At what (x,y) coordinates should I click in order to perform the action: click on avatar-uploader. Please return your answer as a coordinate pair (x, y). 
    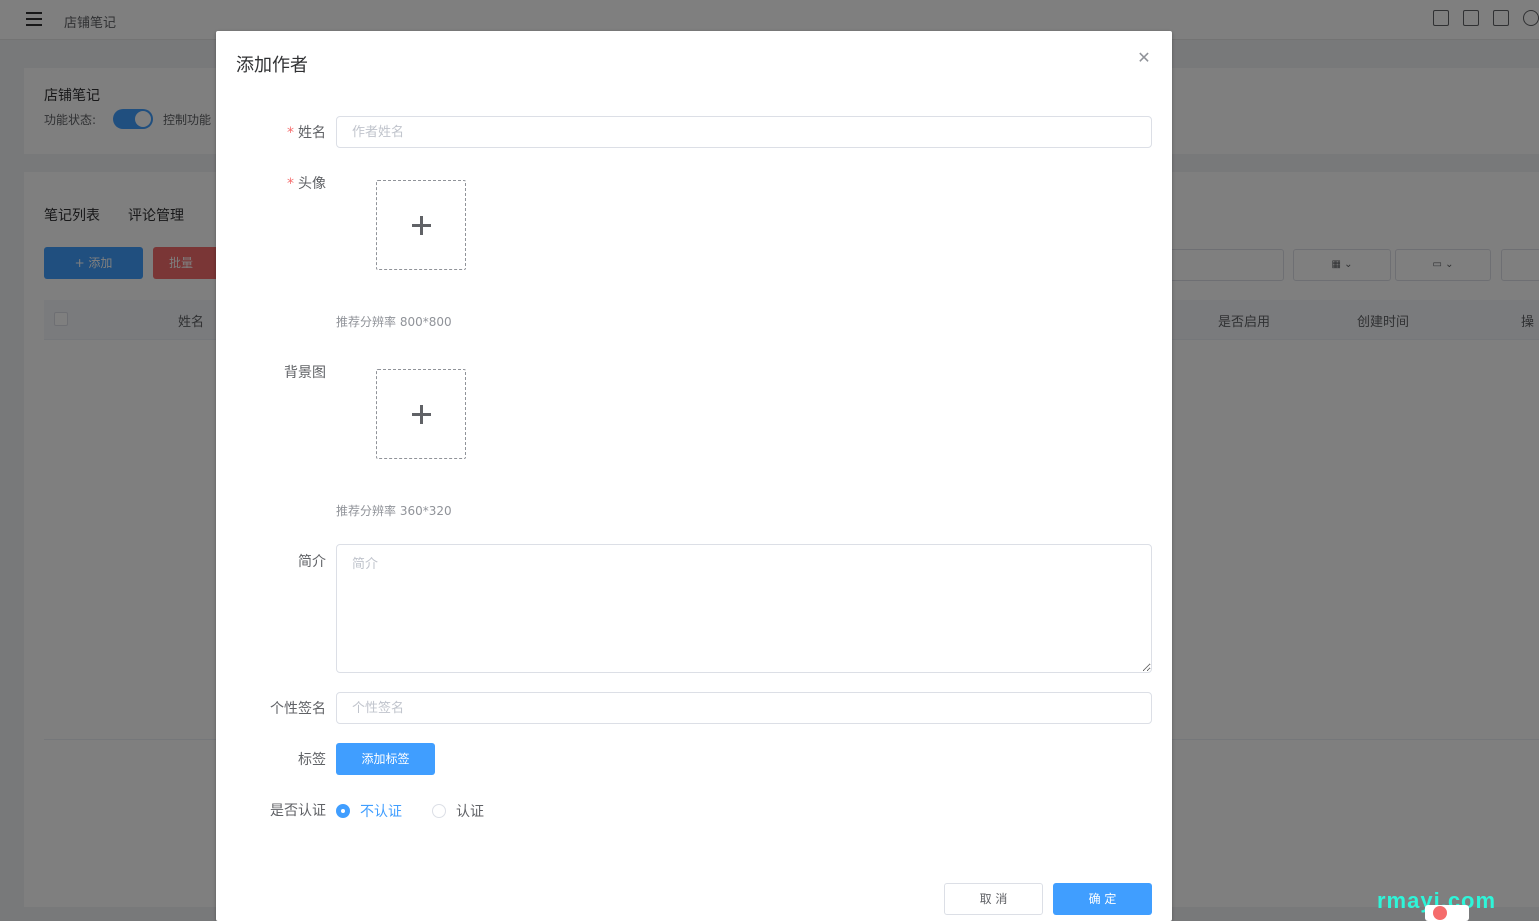
    Looking at the image, I should click on (421, 225).